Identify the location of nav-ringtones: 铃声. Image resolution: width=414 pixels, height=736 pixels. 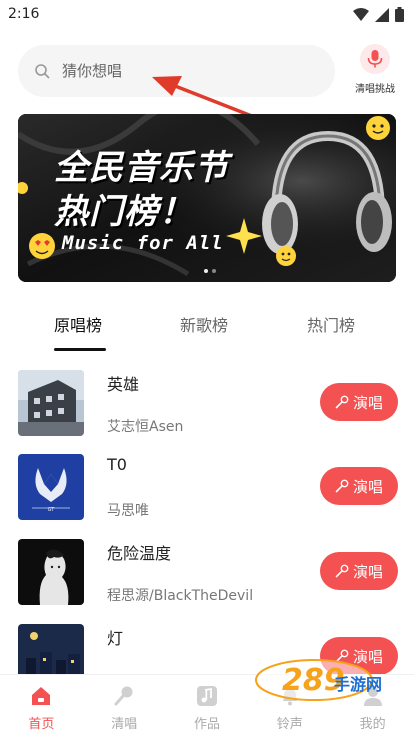
(289, 705).